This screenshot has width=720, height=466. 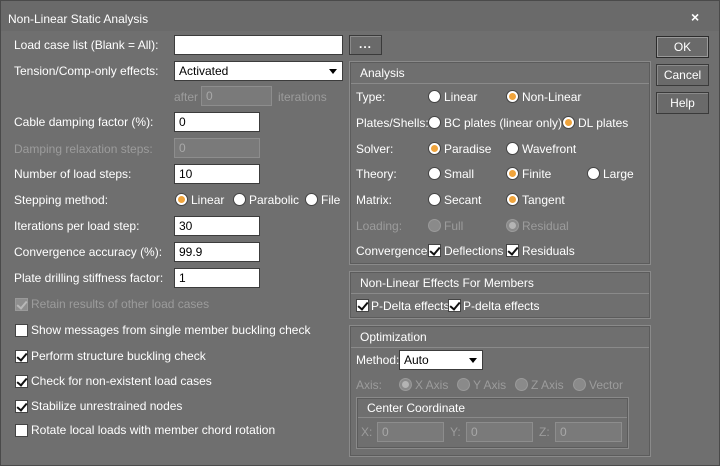 I want to click on rotate-local-loads-checkbox, so click(x=21, y=430).